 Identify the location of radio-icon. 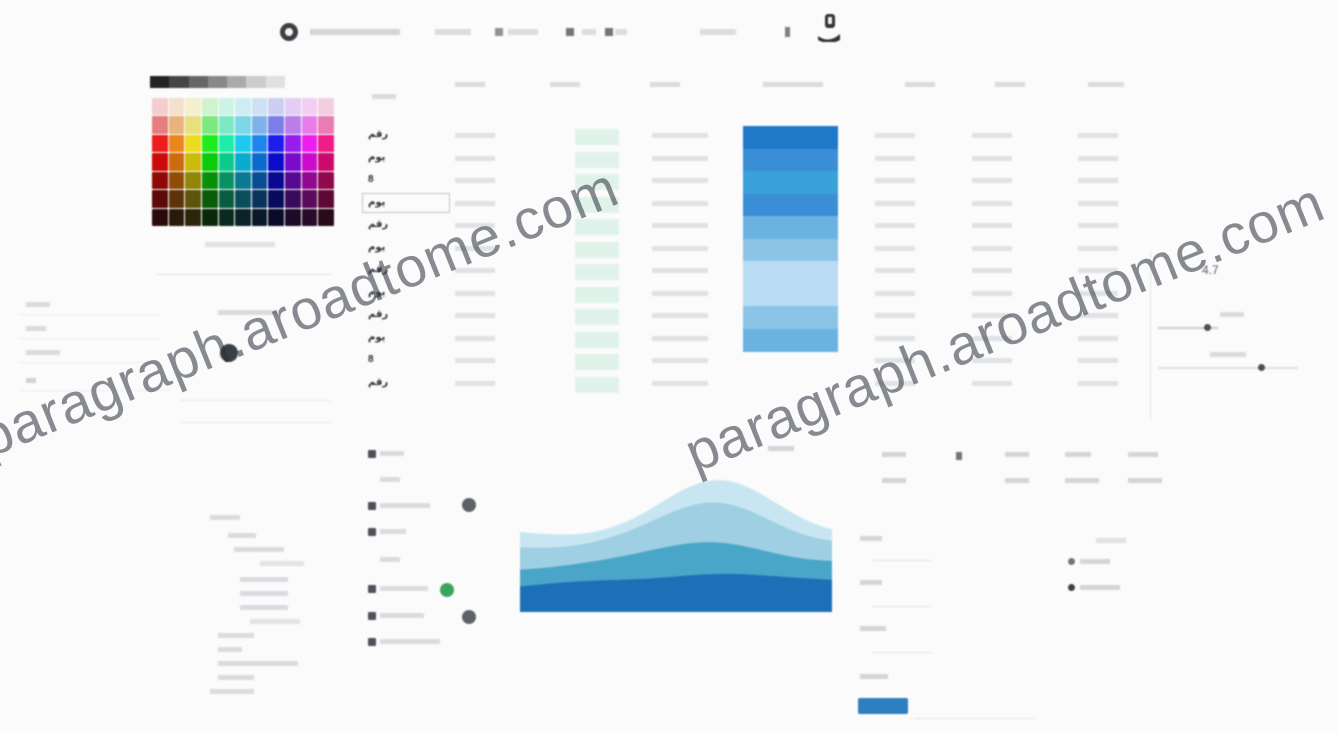
(1071, 587).